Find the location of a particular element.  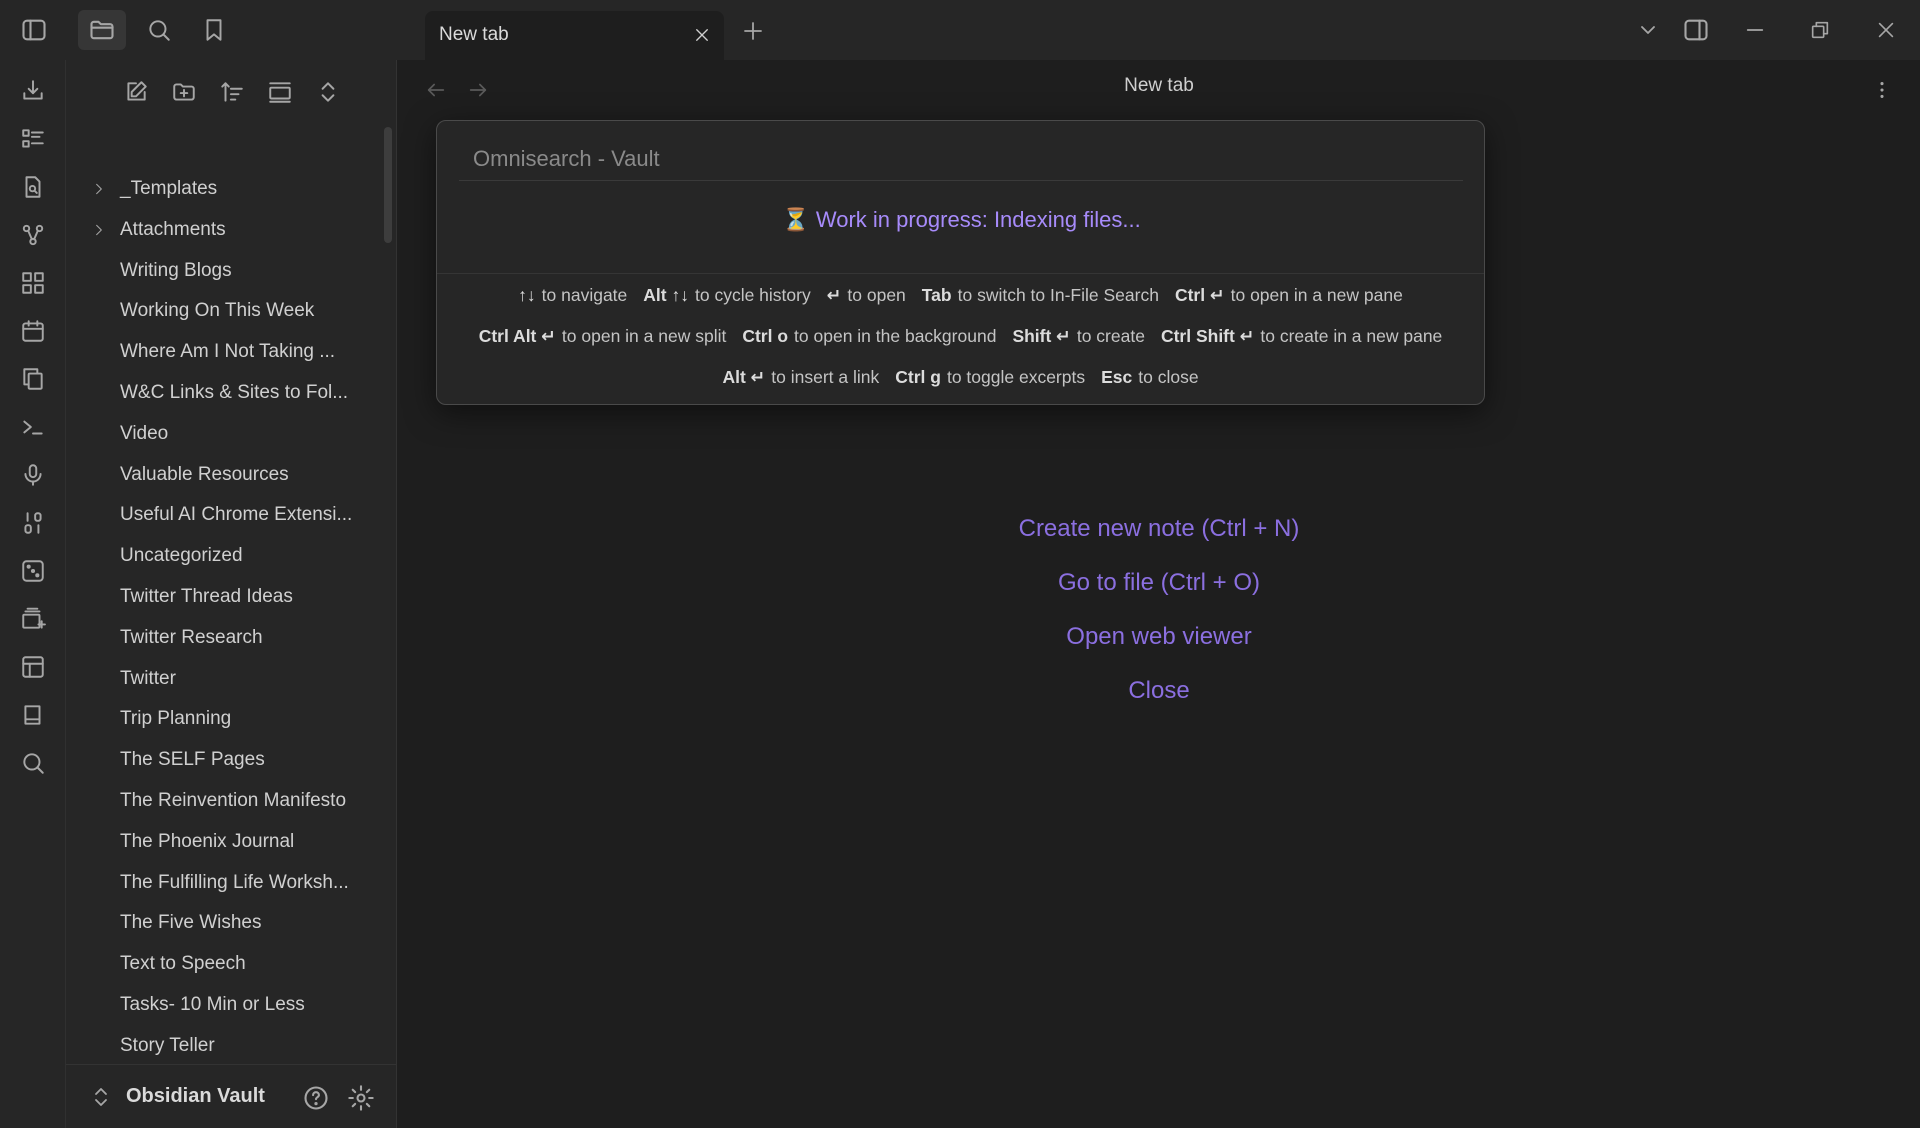

bookmarks-tab-button is located at coordinates (214, 30).